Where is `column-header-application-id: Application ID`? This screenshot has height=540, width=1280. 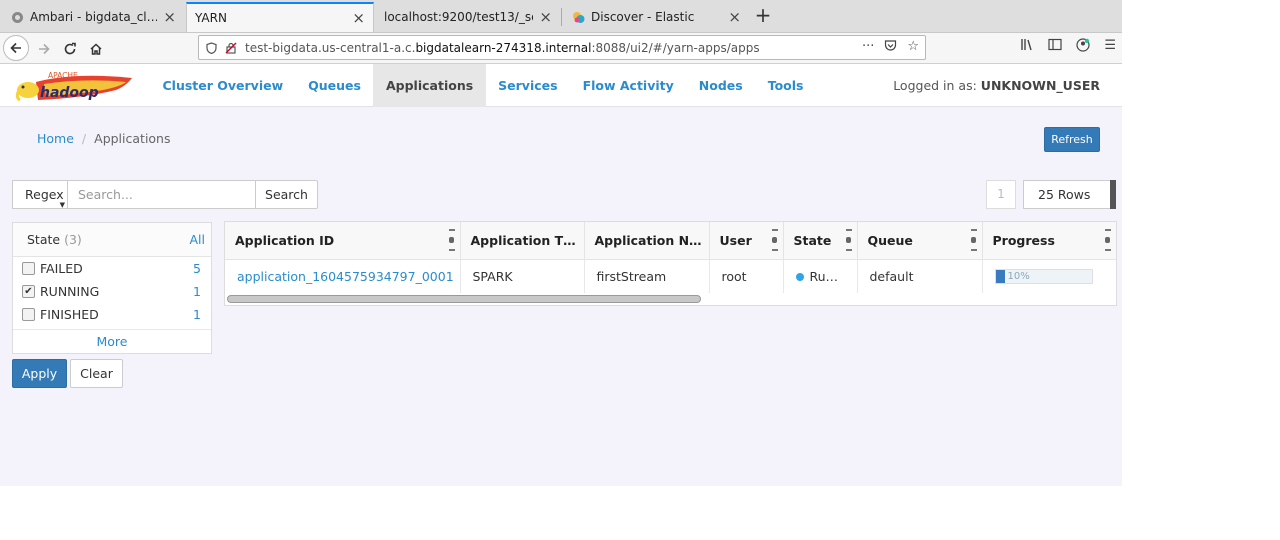 column-header-application-id: Application ID is located at coordinates (343, 241).